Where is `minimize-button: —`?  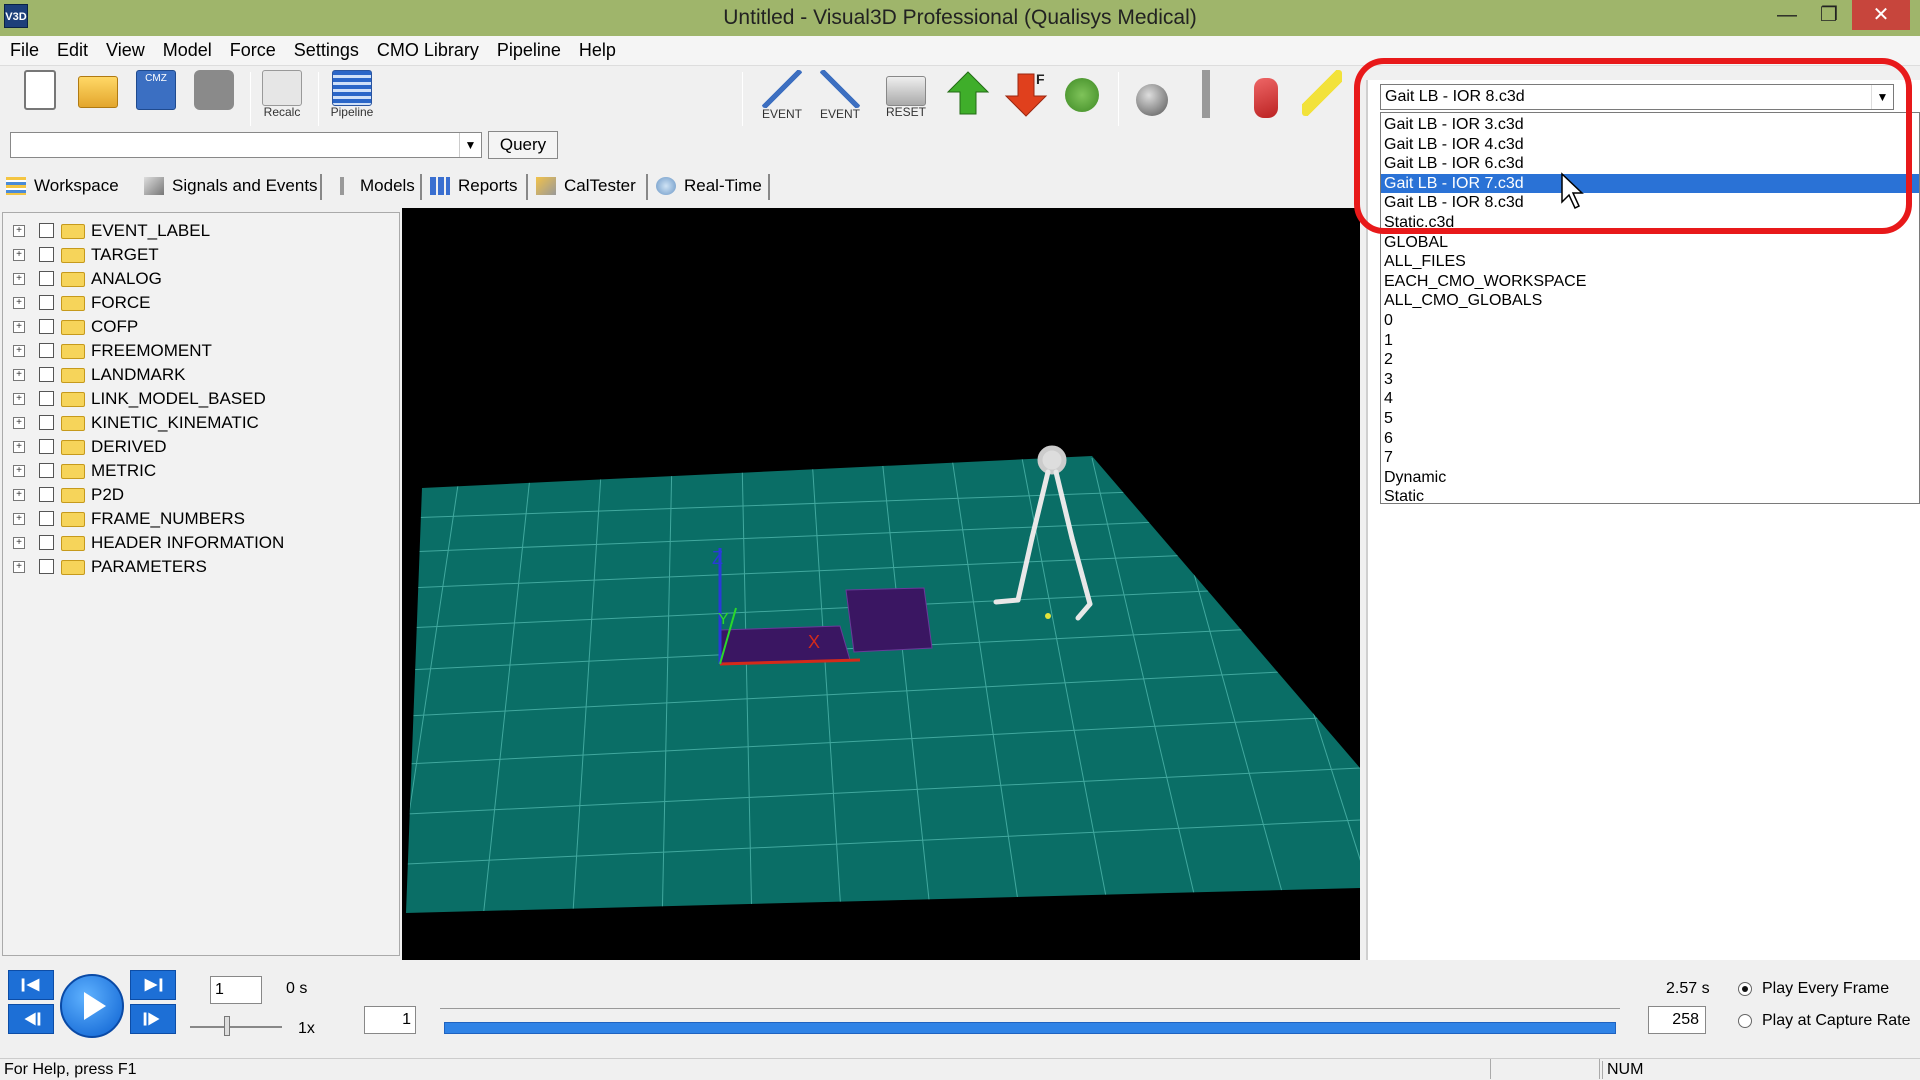 minimize-button: — is located at coordinates (1787, 15).